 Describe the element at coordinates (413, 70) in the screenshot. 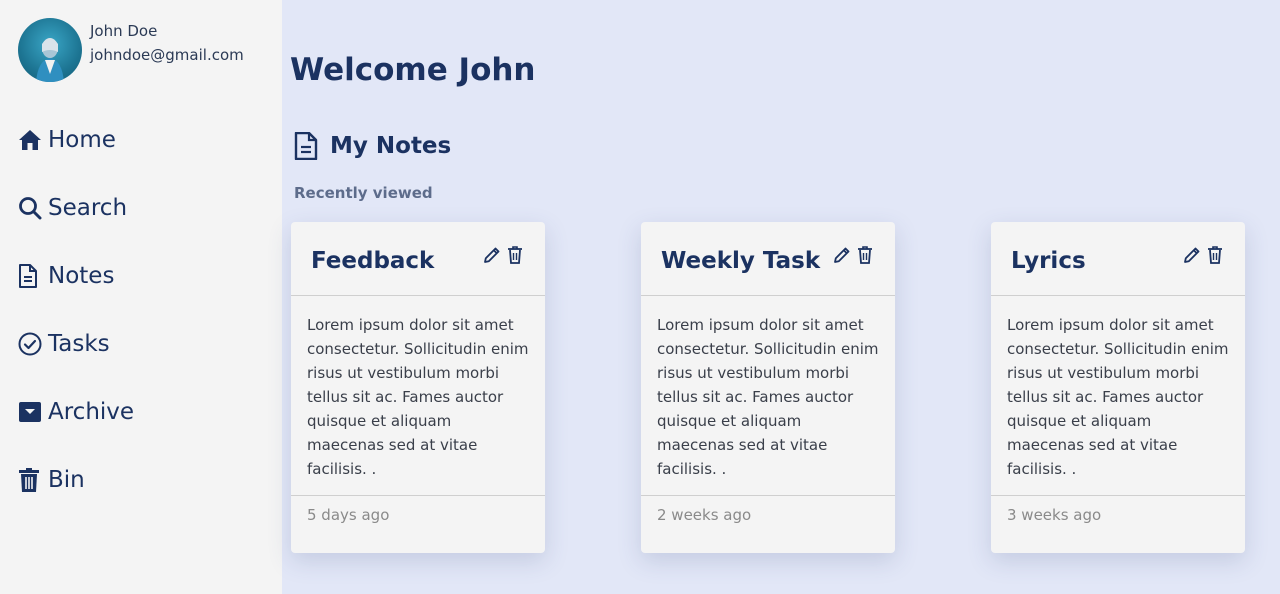

I see `page-title: Welcome John` at that location.